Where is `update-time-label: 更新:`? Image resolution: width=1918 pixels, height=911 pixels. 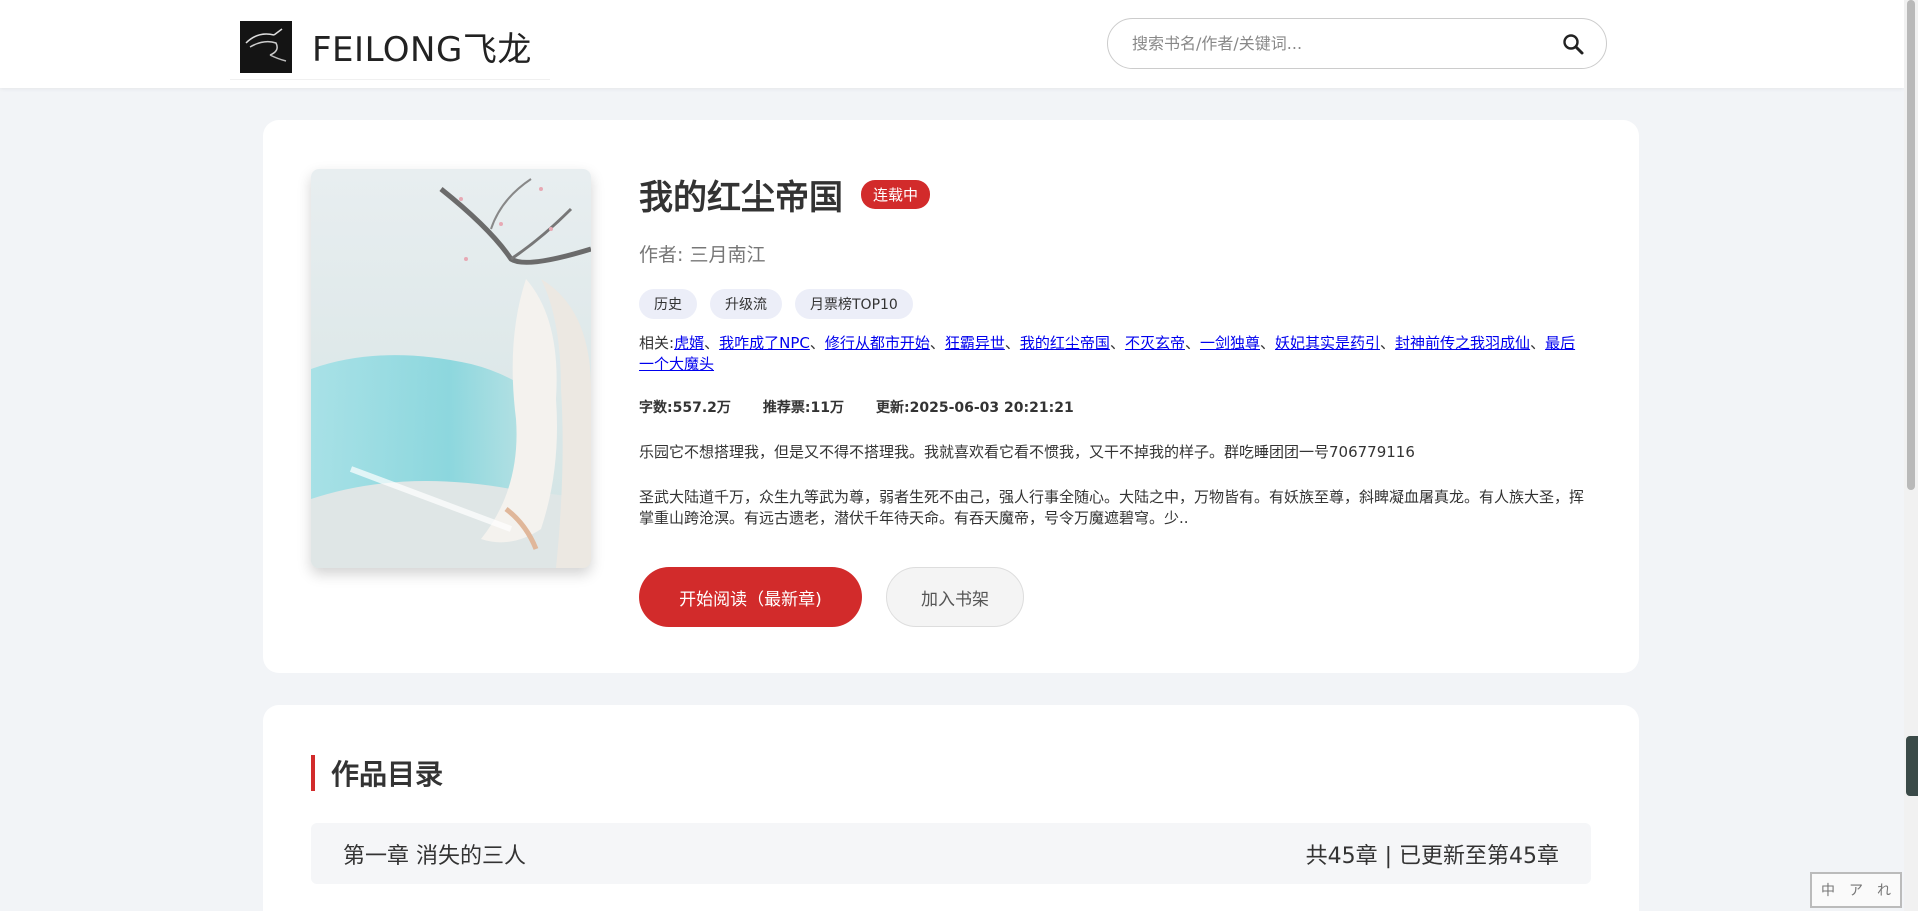
update-time-label: 更新: is located at coordinates (893, 408).